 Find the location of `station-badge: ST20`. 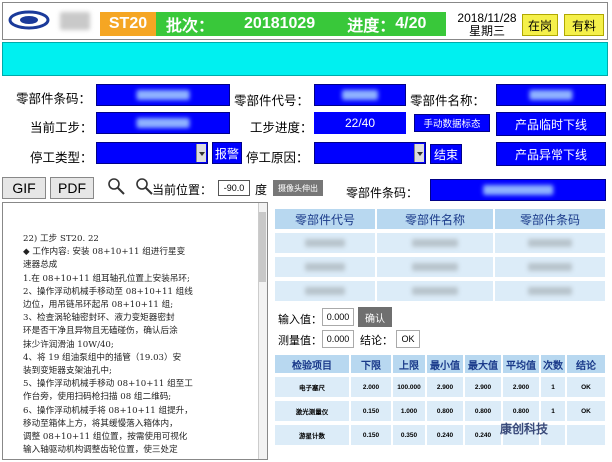

station-badge: ST20 is located at coordinates (128, 24).